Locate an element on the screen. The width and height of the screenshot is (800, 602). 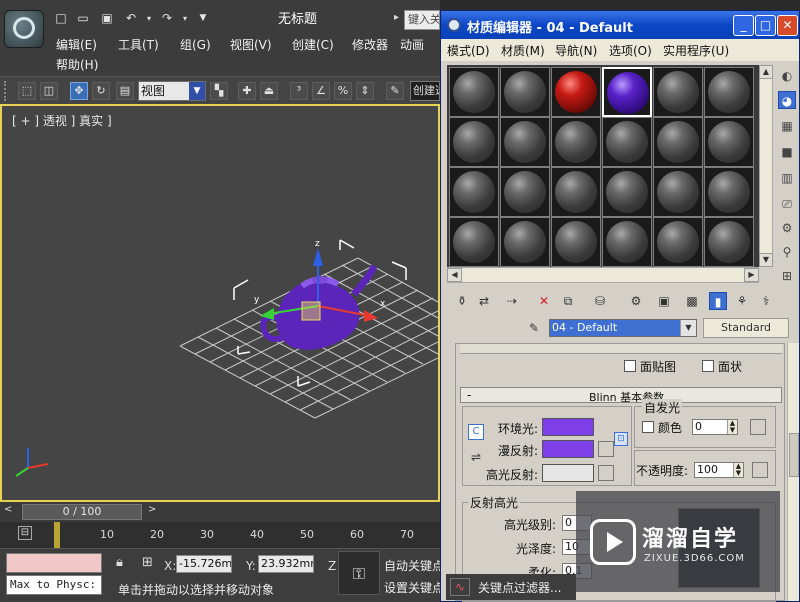
scroll-down-icon: ▼ is located at coordinates (766, 260).